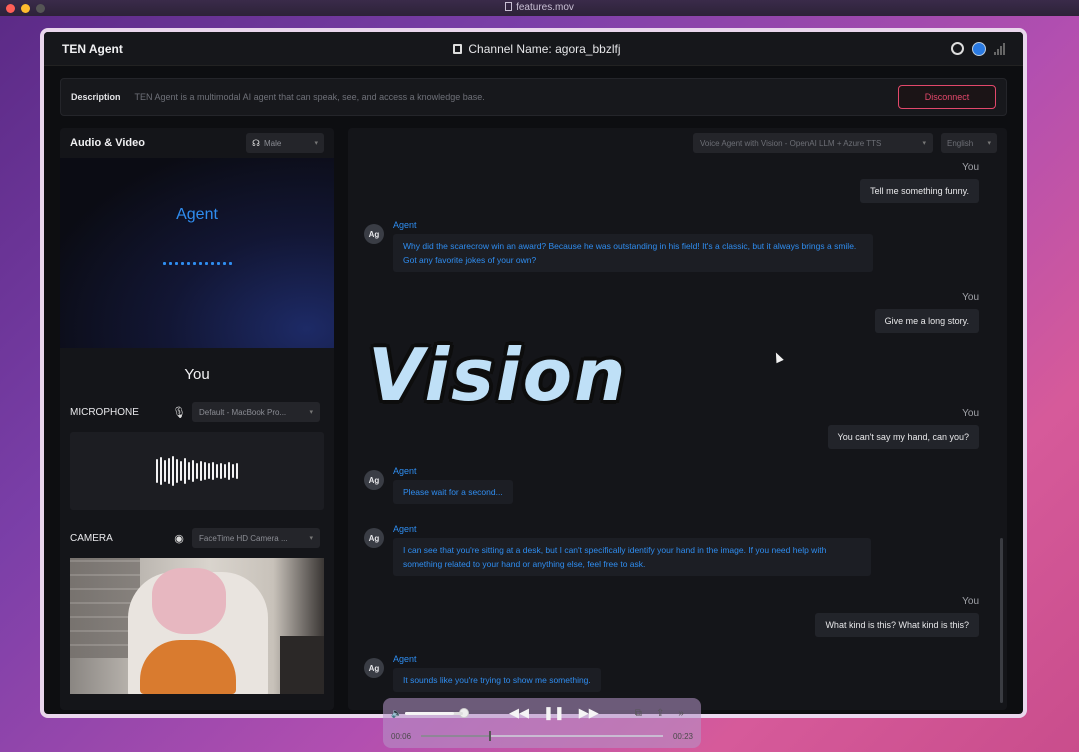  I want to click on pause-icon: ❚❚, so click(554, 713).